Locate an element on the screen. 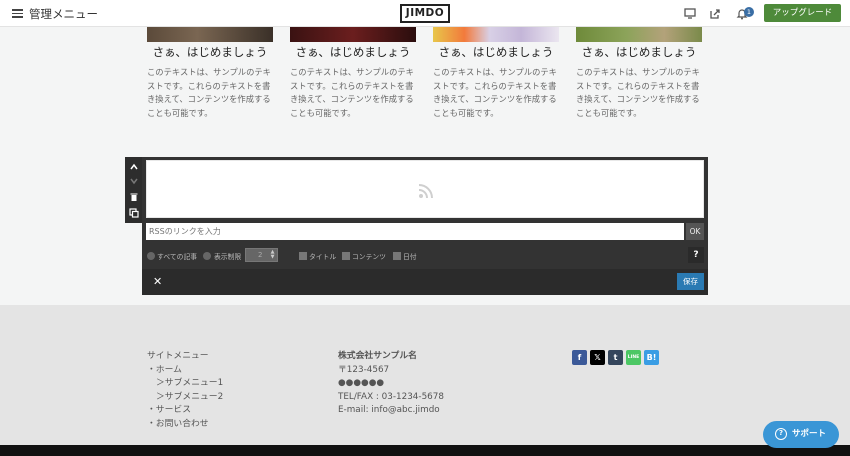  admin-menu-label: 管理メニュー is located at coordinates (63, 14).